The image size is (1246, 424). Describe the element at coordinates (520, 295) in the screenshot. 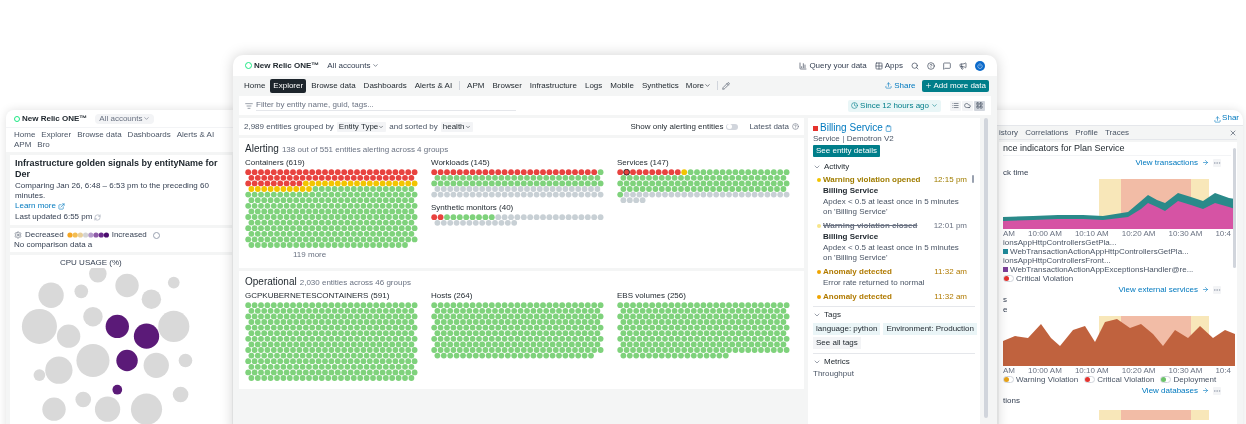

I see `group-title: Hosts (264)` at that location.